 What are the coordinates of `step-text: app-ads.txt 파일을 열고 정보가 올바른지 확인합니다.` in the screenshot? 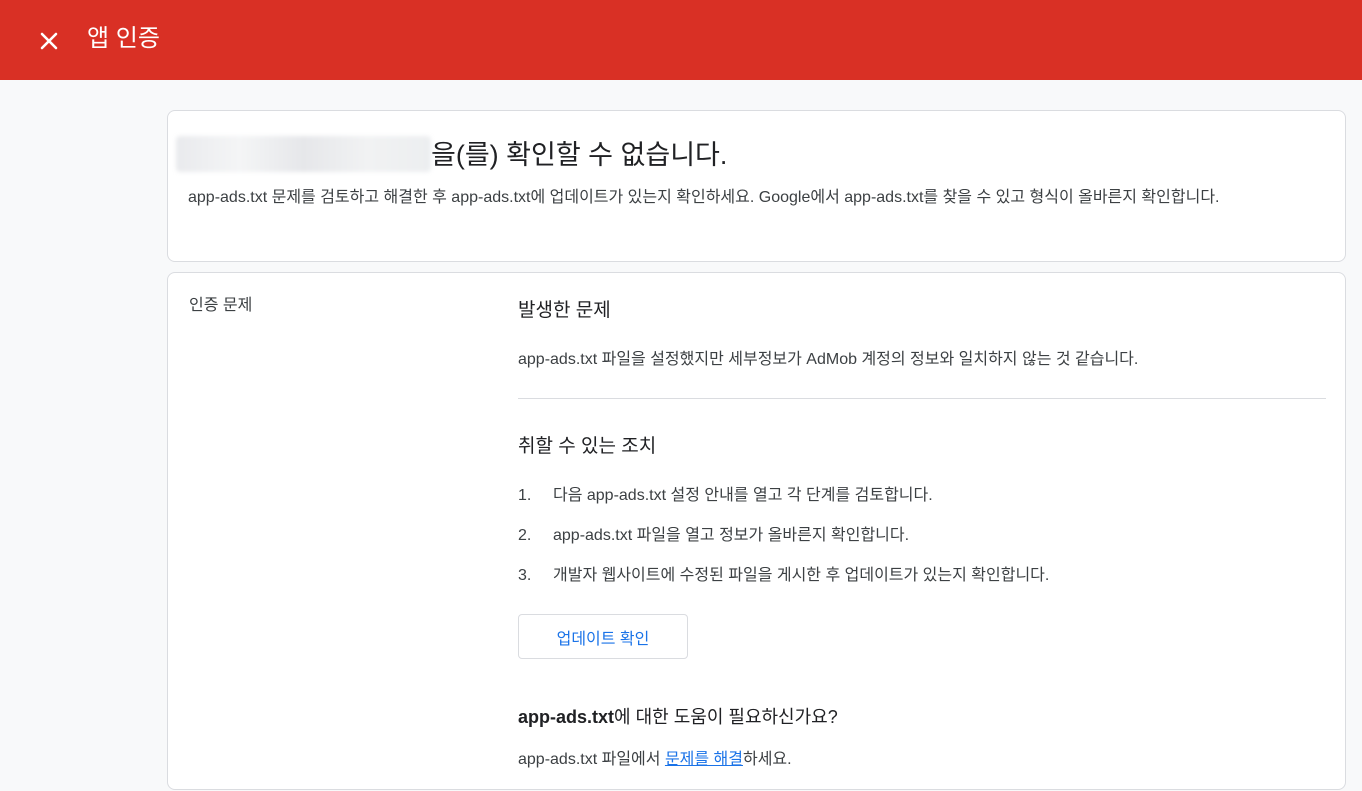 It's located at (731, 535).